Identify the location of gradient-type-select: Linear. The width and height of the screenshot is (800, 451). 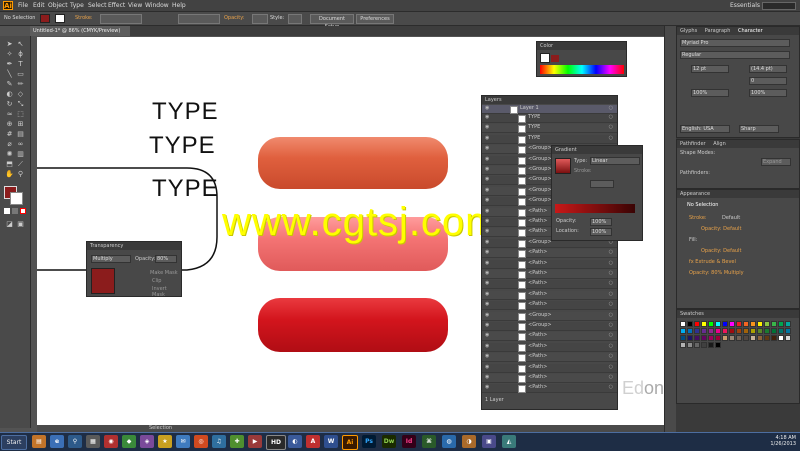
(615, 161).